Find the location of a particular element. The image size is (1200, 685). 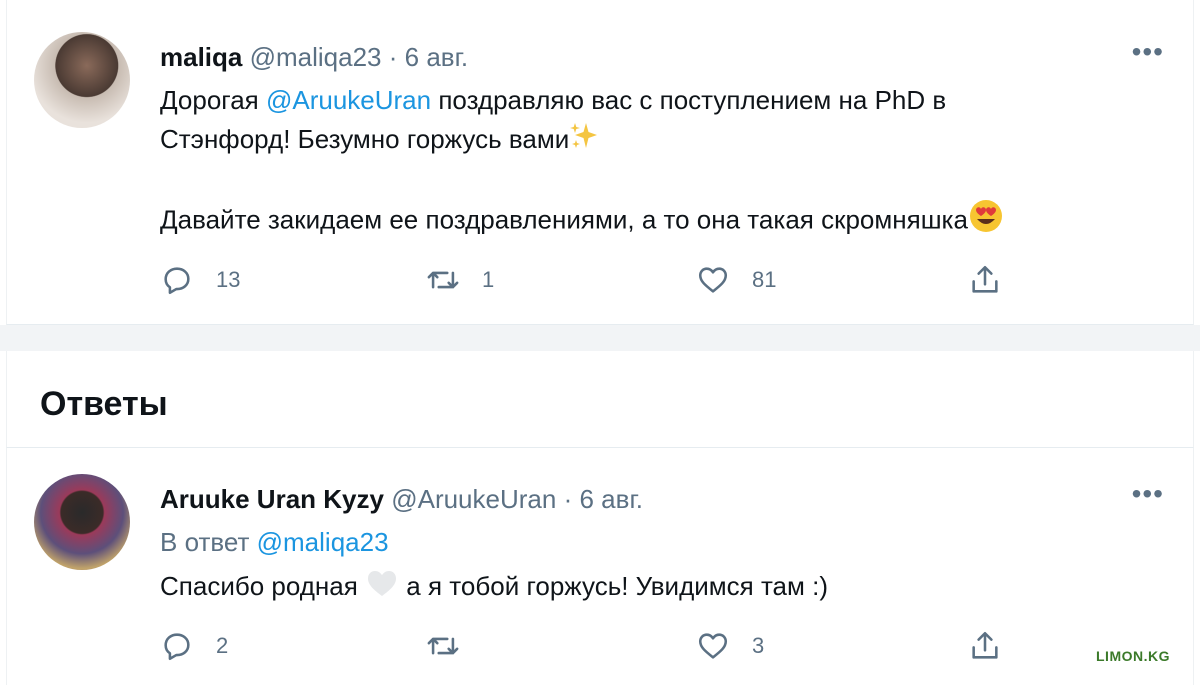

tweet-text: Дорогая is located at coordinates (213, 100).